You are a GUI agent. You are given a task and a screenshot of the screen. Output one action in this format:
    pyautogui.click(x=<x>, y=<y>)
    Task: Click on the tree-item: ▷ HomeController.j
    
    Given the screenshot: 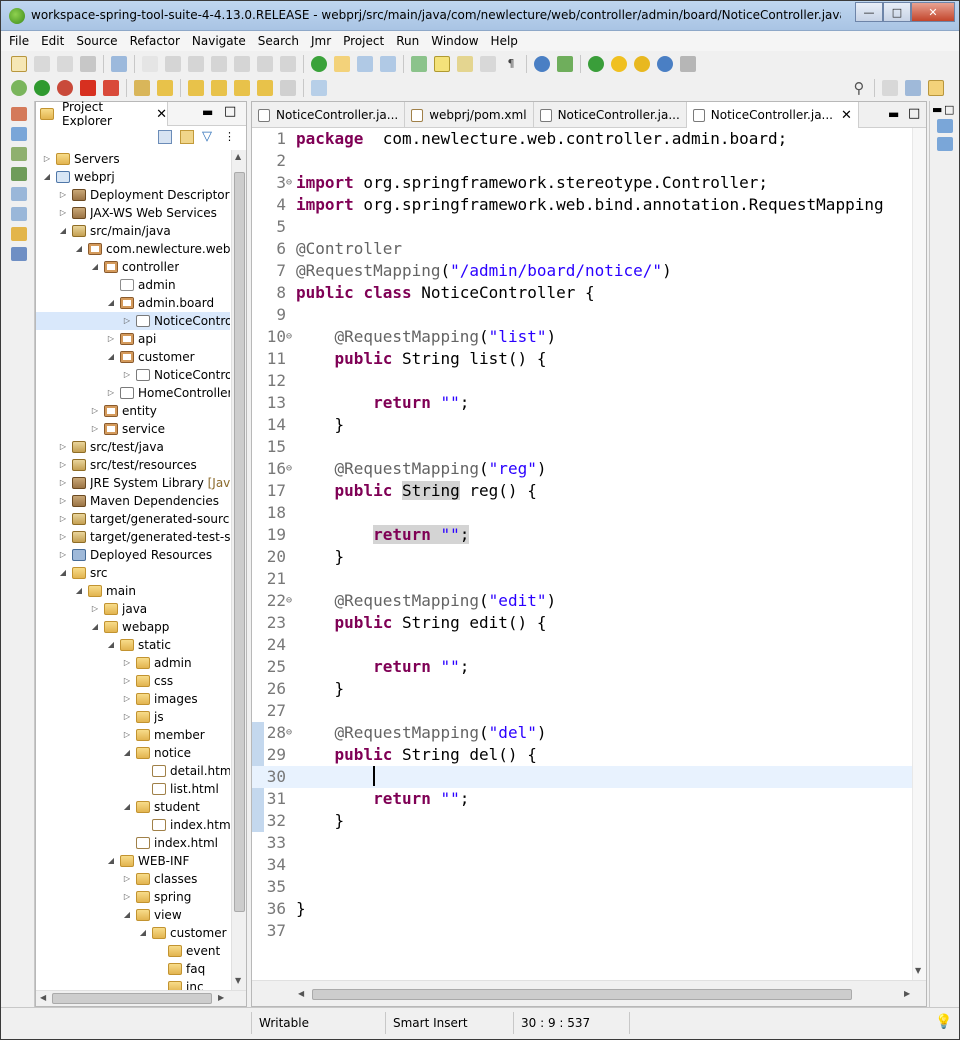 What is the action you would take?
    pyautogui.click(x=133, y=393)
    